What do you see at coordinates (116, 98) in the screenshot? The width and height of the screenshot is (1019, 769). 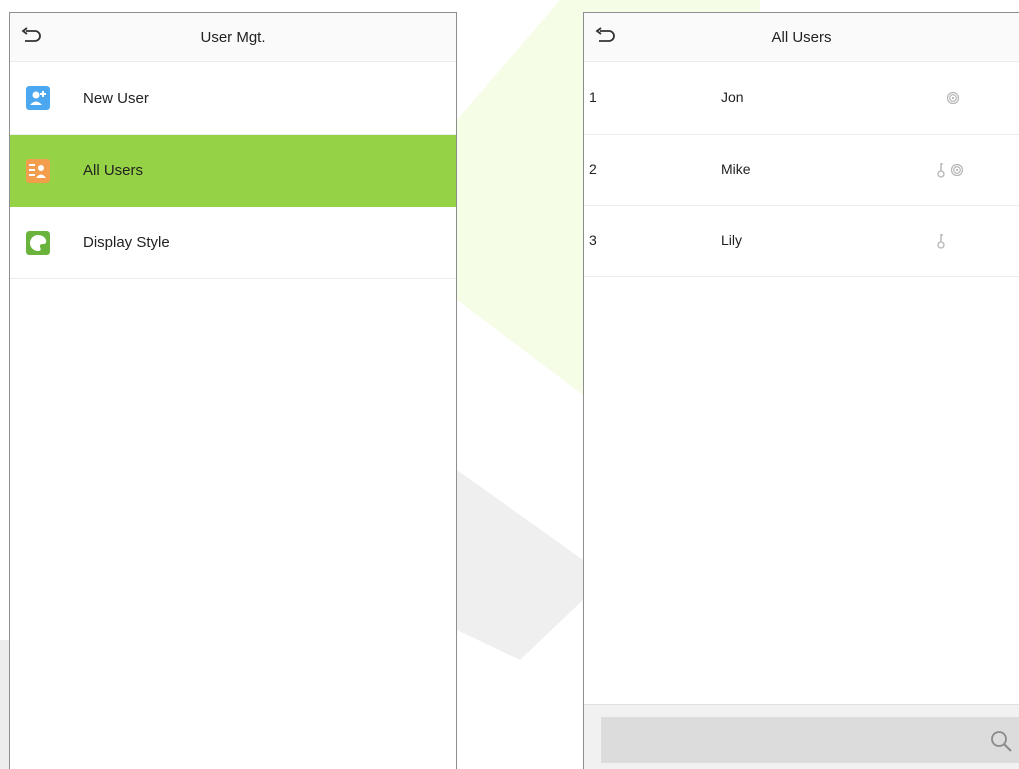 I see `menu-item-label: New User` at bounding box center [116, 98].